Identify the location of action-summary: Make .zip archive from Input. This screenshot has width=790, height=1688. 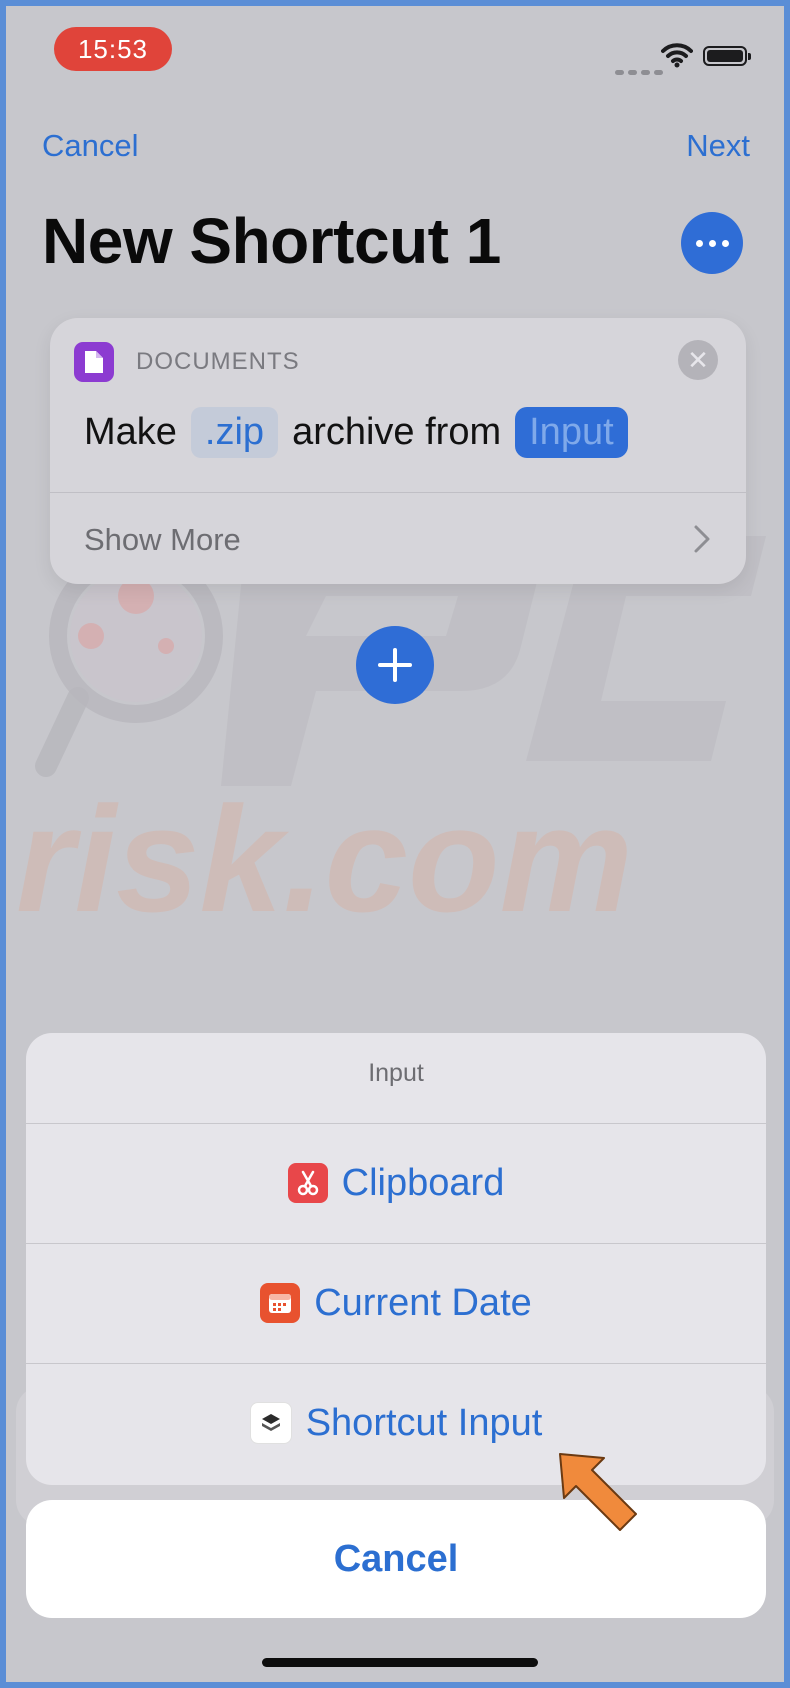
(356, 432).